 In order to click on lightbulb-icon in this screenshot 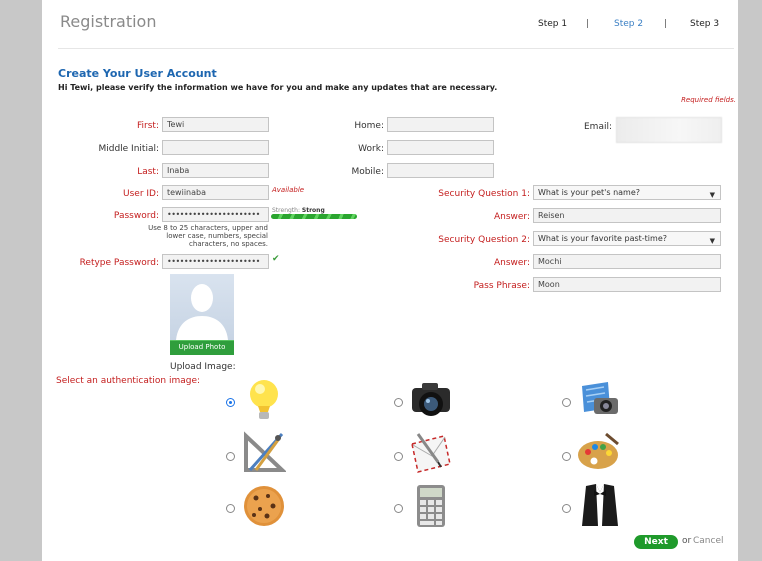, I will do `click(264, 400)`.